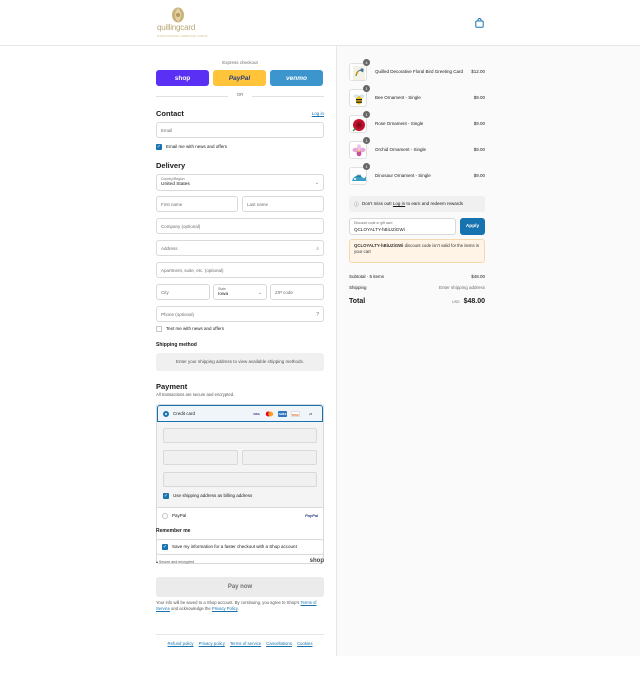  I want to click on credit-card-radio, so click(166, 414).